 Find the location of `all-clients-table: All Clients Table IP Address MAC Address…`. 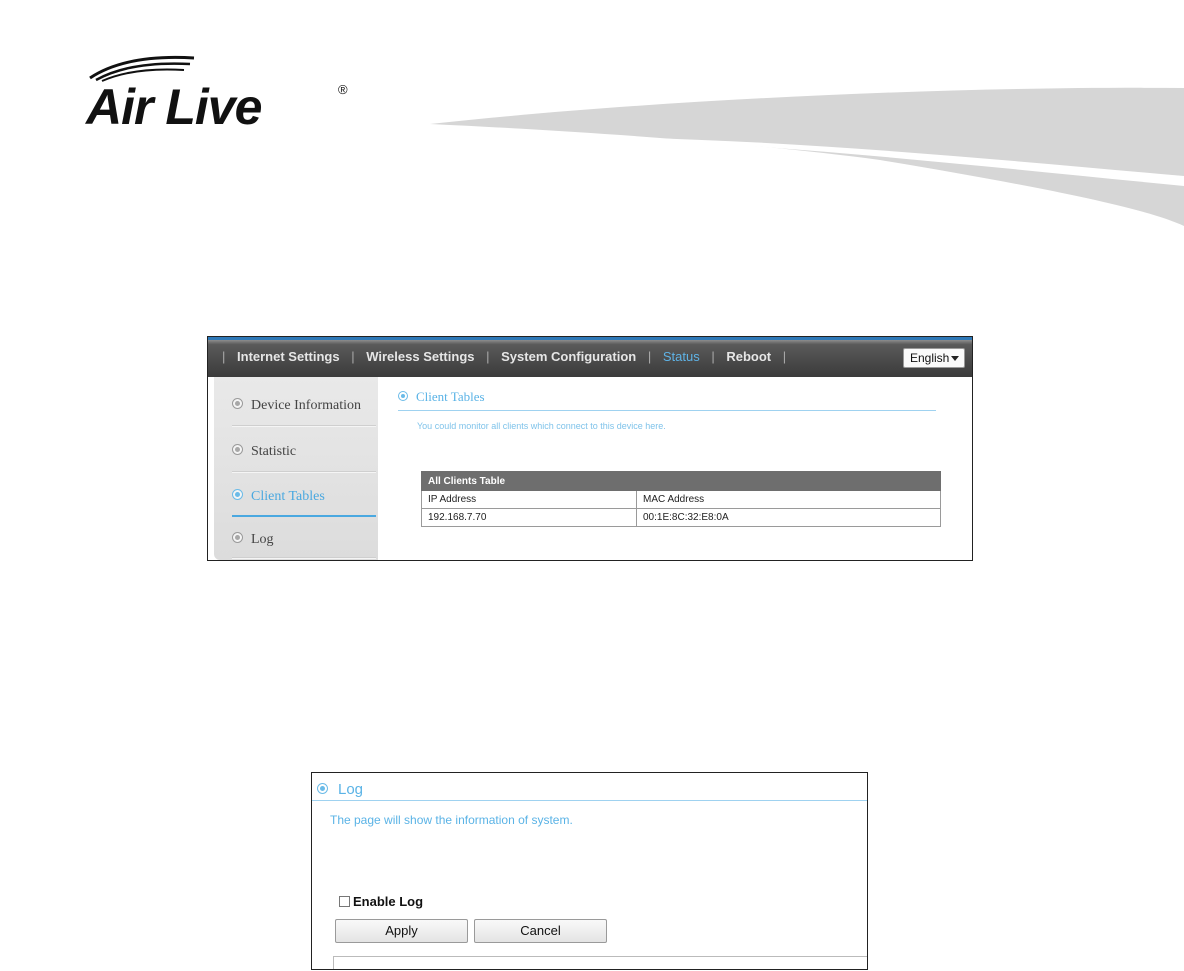

all-clients-table: All Clients Table IP Address MAC Address… is located at coordinates (681, 499).